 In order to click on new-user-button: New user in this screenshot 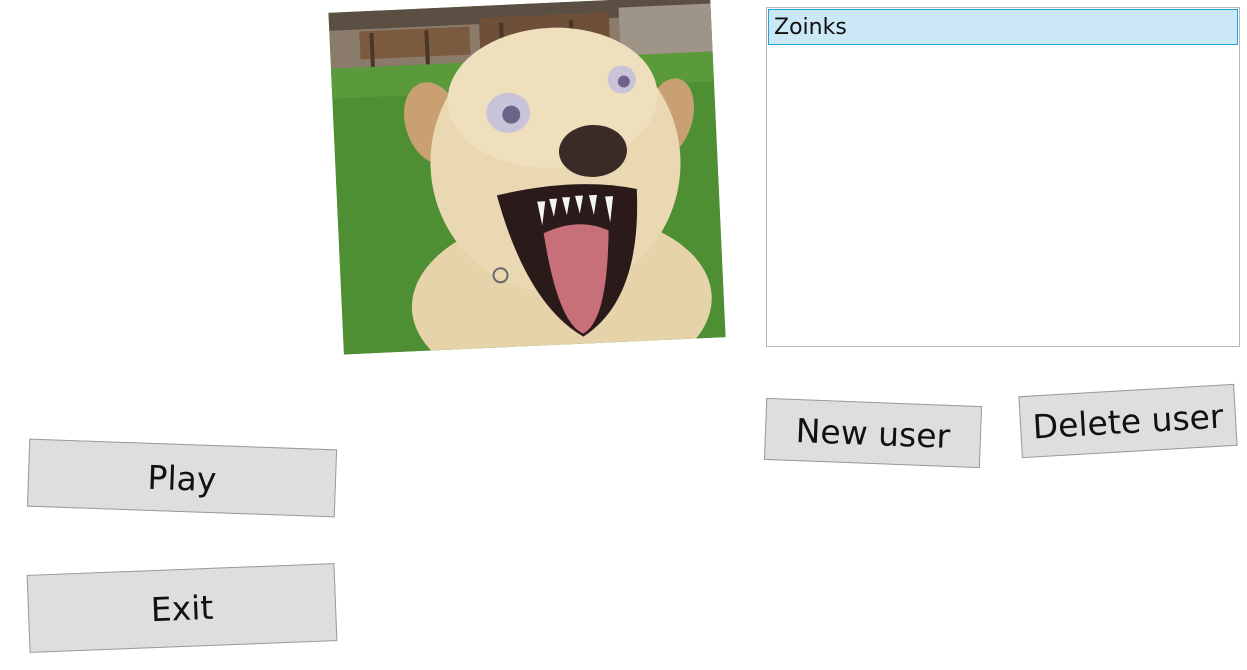, I will do `click(873, 433)`.